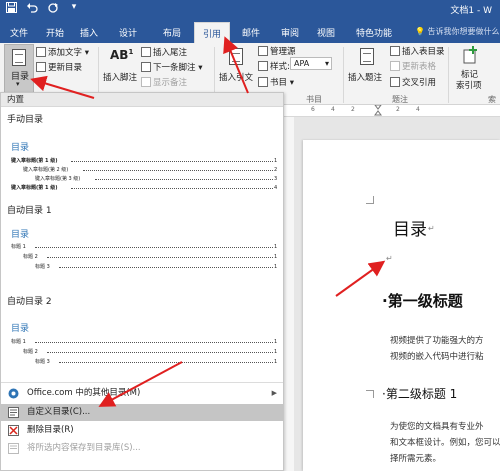  What do you see at coordinates (419, 67) in the screenshot?
I see `update-table-label: 更新表格` at bounding box center [419, 67].